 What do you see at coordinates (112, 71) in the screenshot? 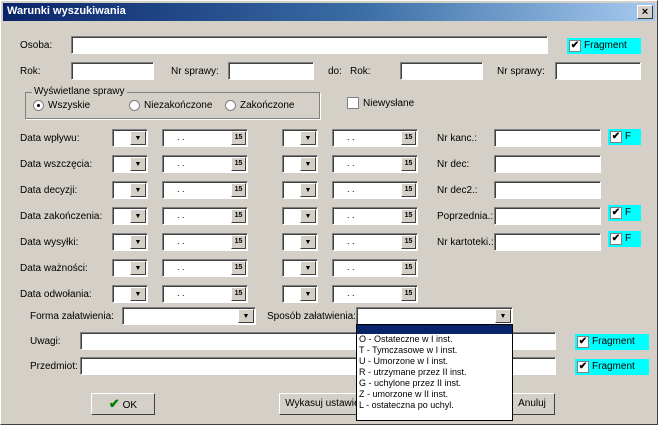
I see `rok-from-input` at bounding box center [112, 71].